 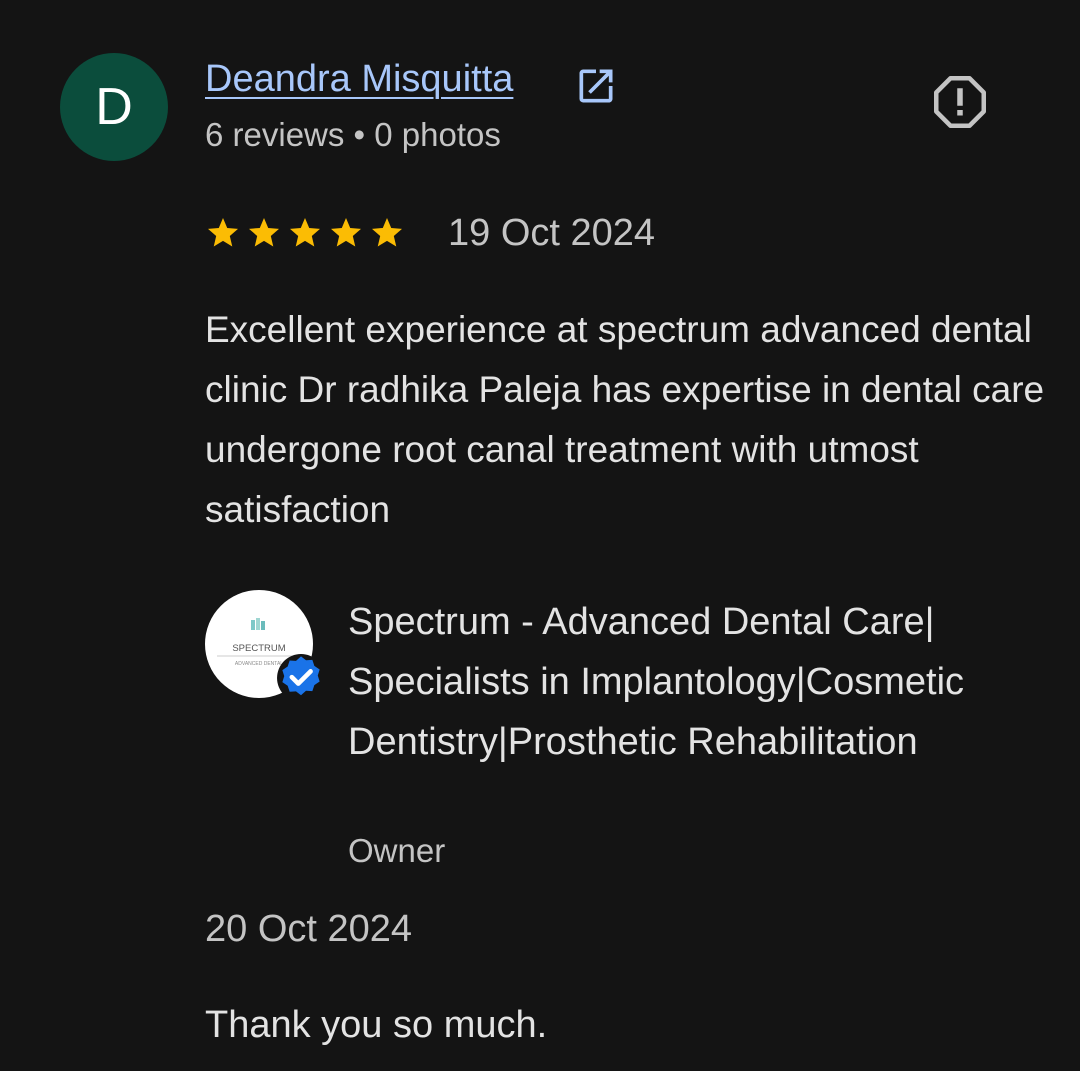 What do you see at coordinates (960, 102) in the screenshot?
I see `report-icon` at bounding box center [960, 102].